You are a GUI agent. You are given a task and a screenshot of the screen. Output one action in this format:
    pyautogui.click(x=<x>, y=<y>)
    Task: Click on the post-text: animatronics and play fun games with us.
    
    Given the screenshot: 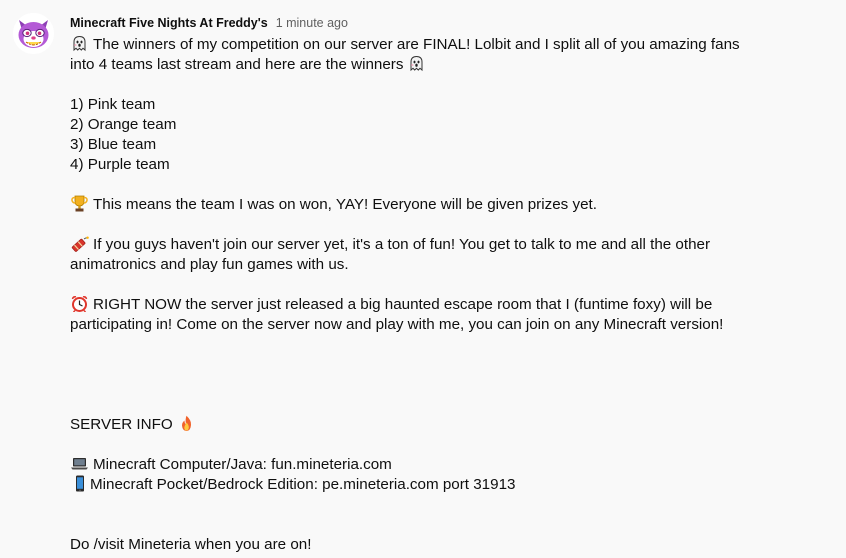 What is the action you would take?
    pyautogui.click(x=209, y=264)
    